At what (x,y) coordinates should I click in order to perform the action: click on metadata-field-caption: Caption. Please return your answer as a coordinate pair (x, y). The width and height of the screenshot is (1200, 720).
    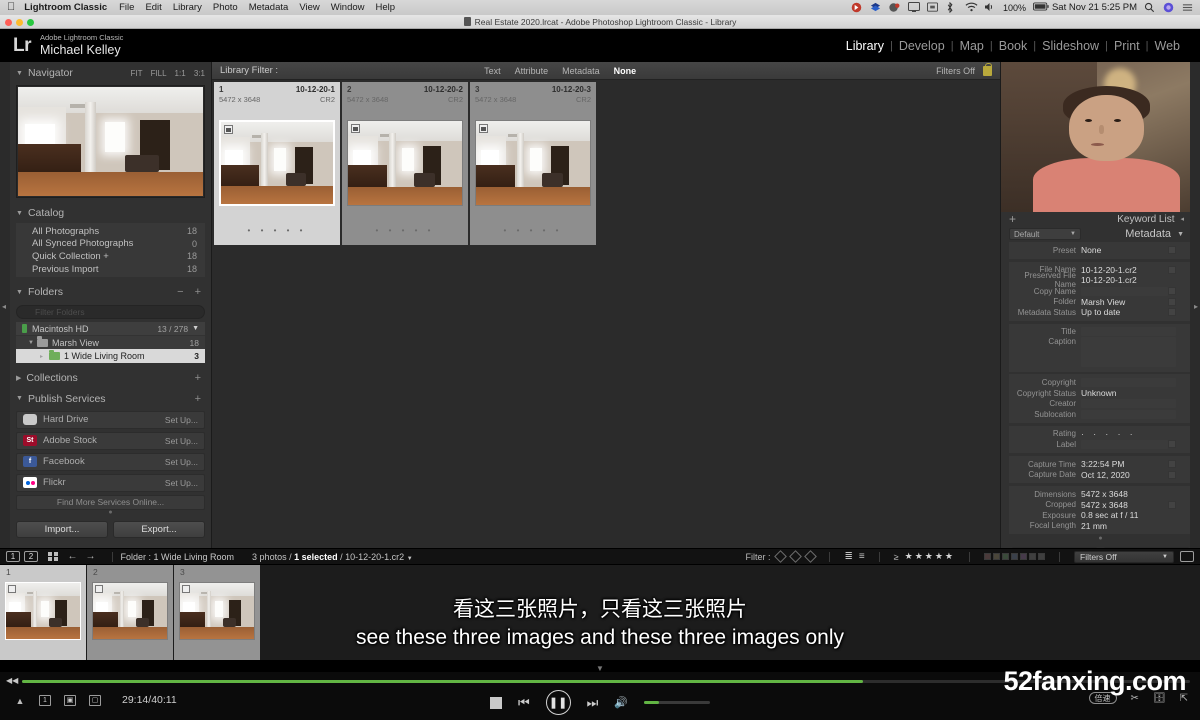
    Looking at the image, I should click on (1100, 353).